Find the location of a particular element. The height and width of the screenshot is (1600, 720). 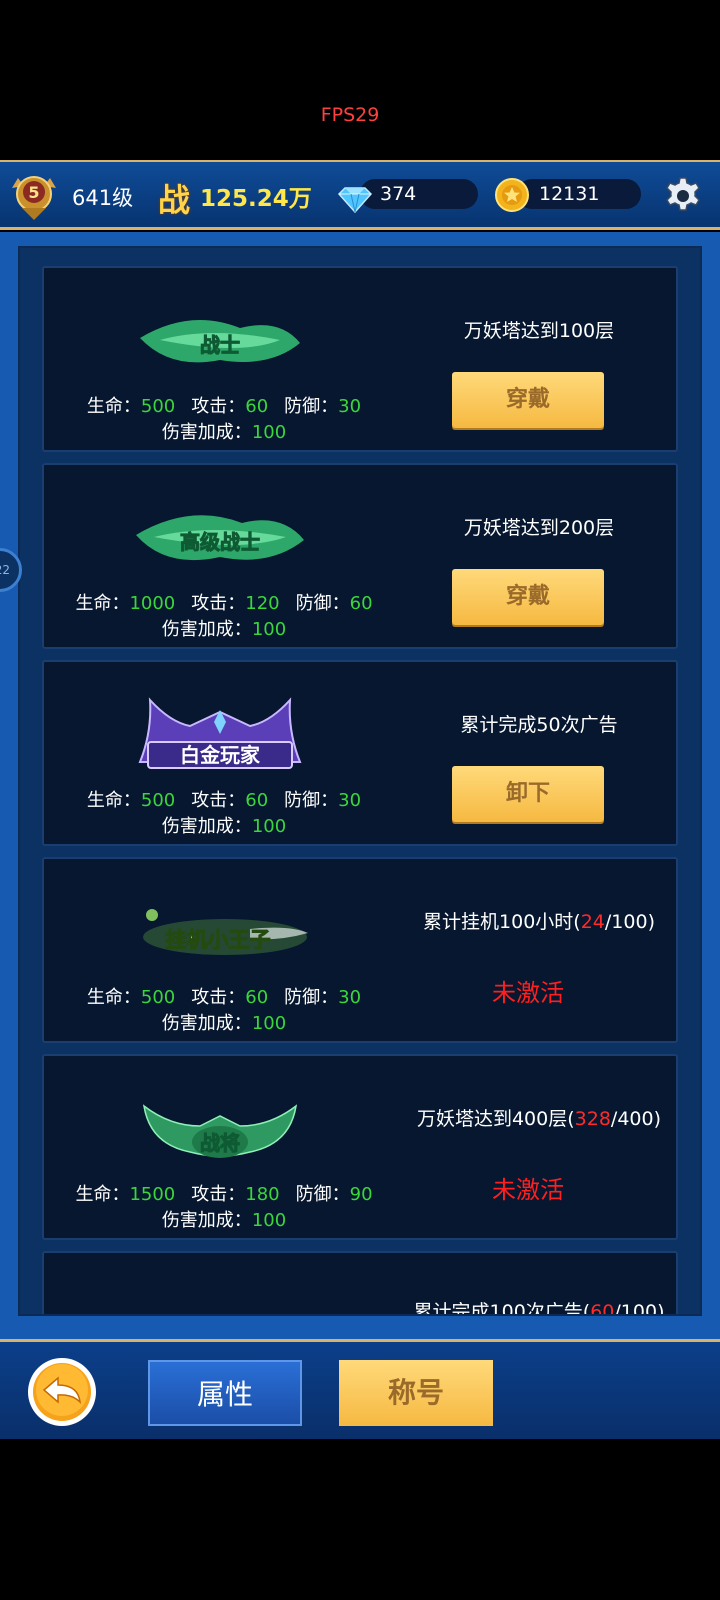

rank-badge-icon: 5 is located at coordinates (34, 196).